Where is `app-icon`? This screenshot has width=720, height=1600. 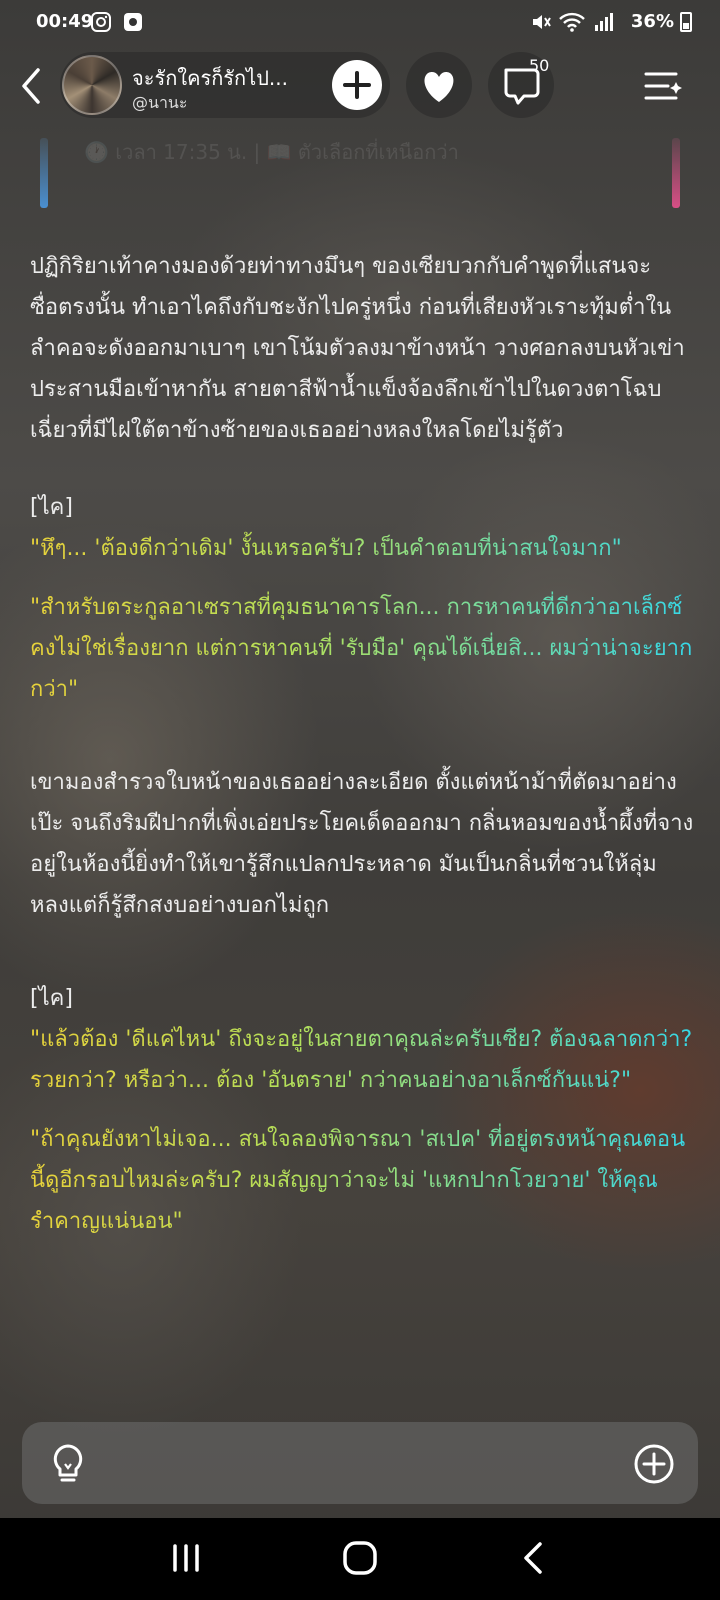 app-icon is located at coordinates (133, 22).